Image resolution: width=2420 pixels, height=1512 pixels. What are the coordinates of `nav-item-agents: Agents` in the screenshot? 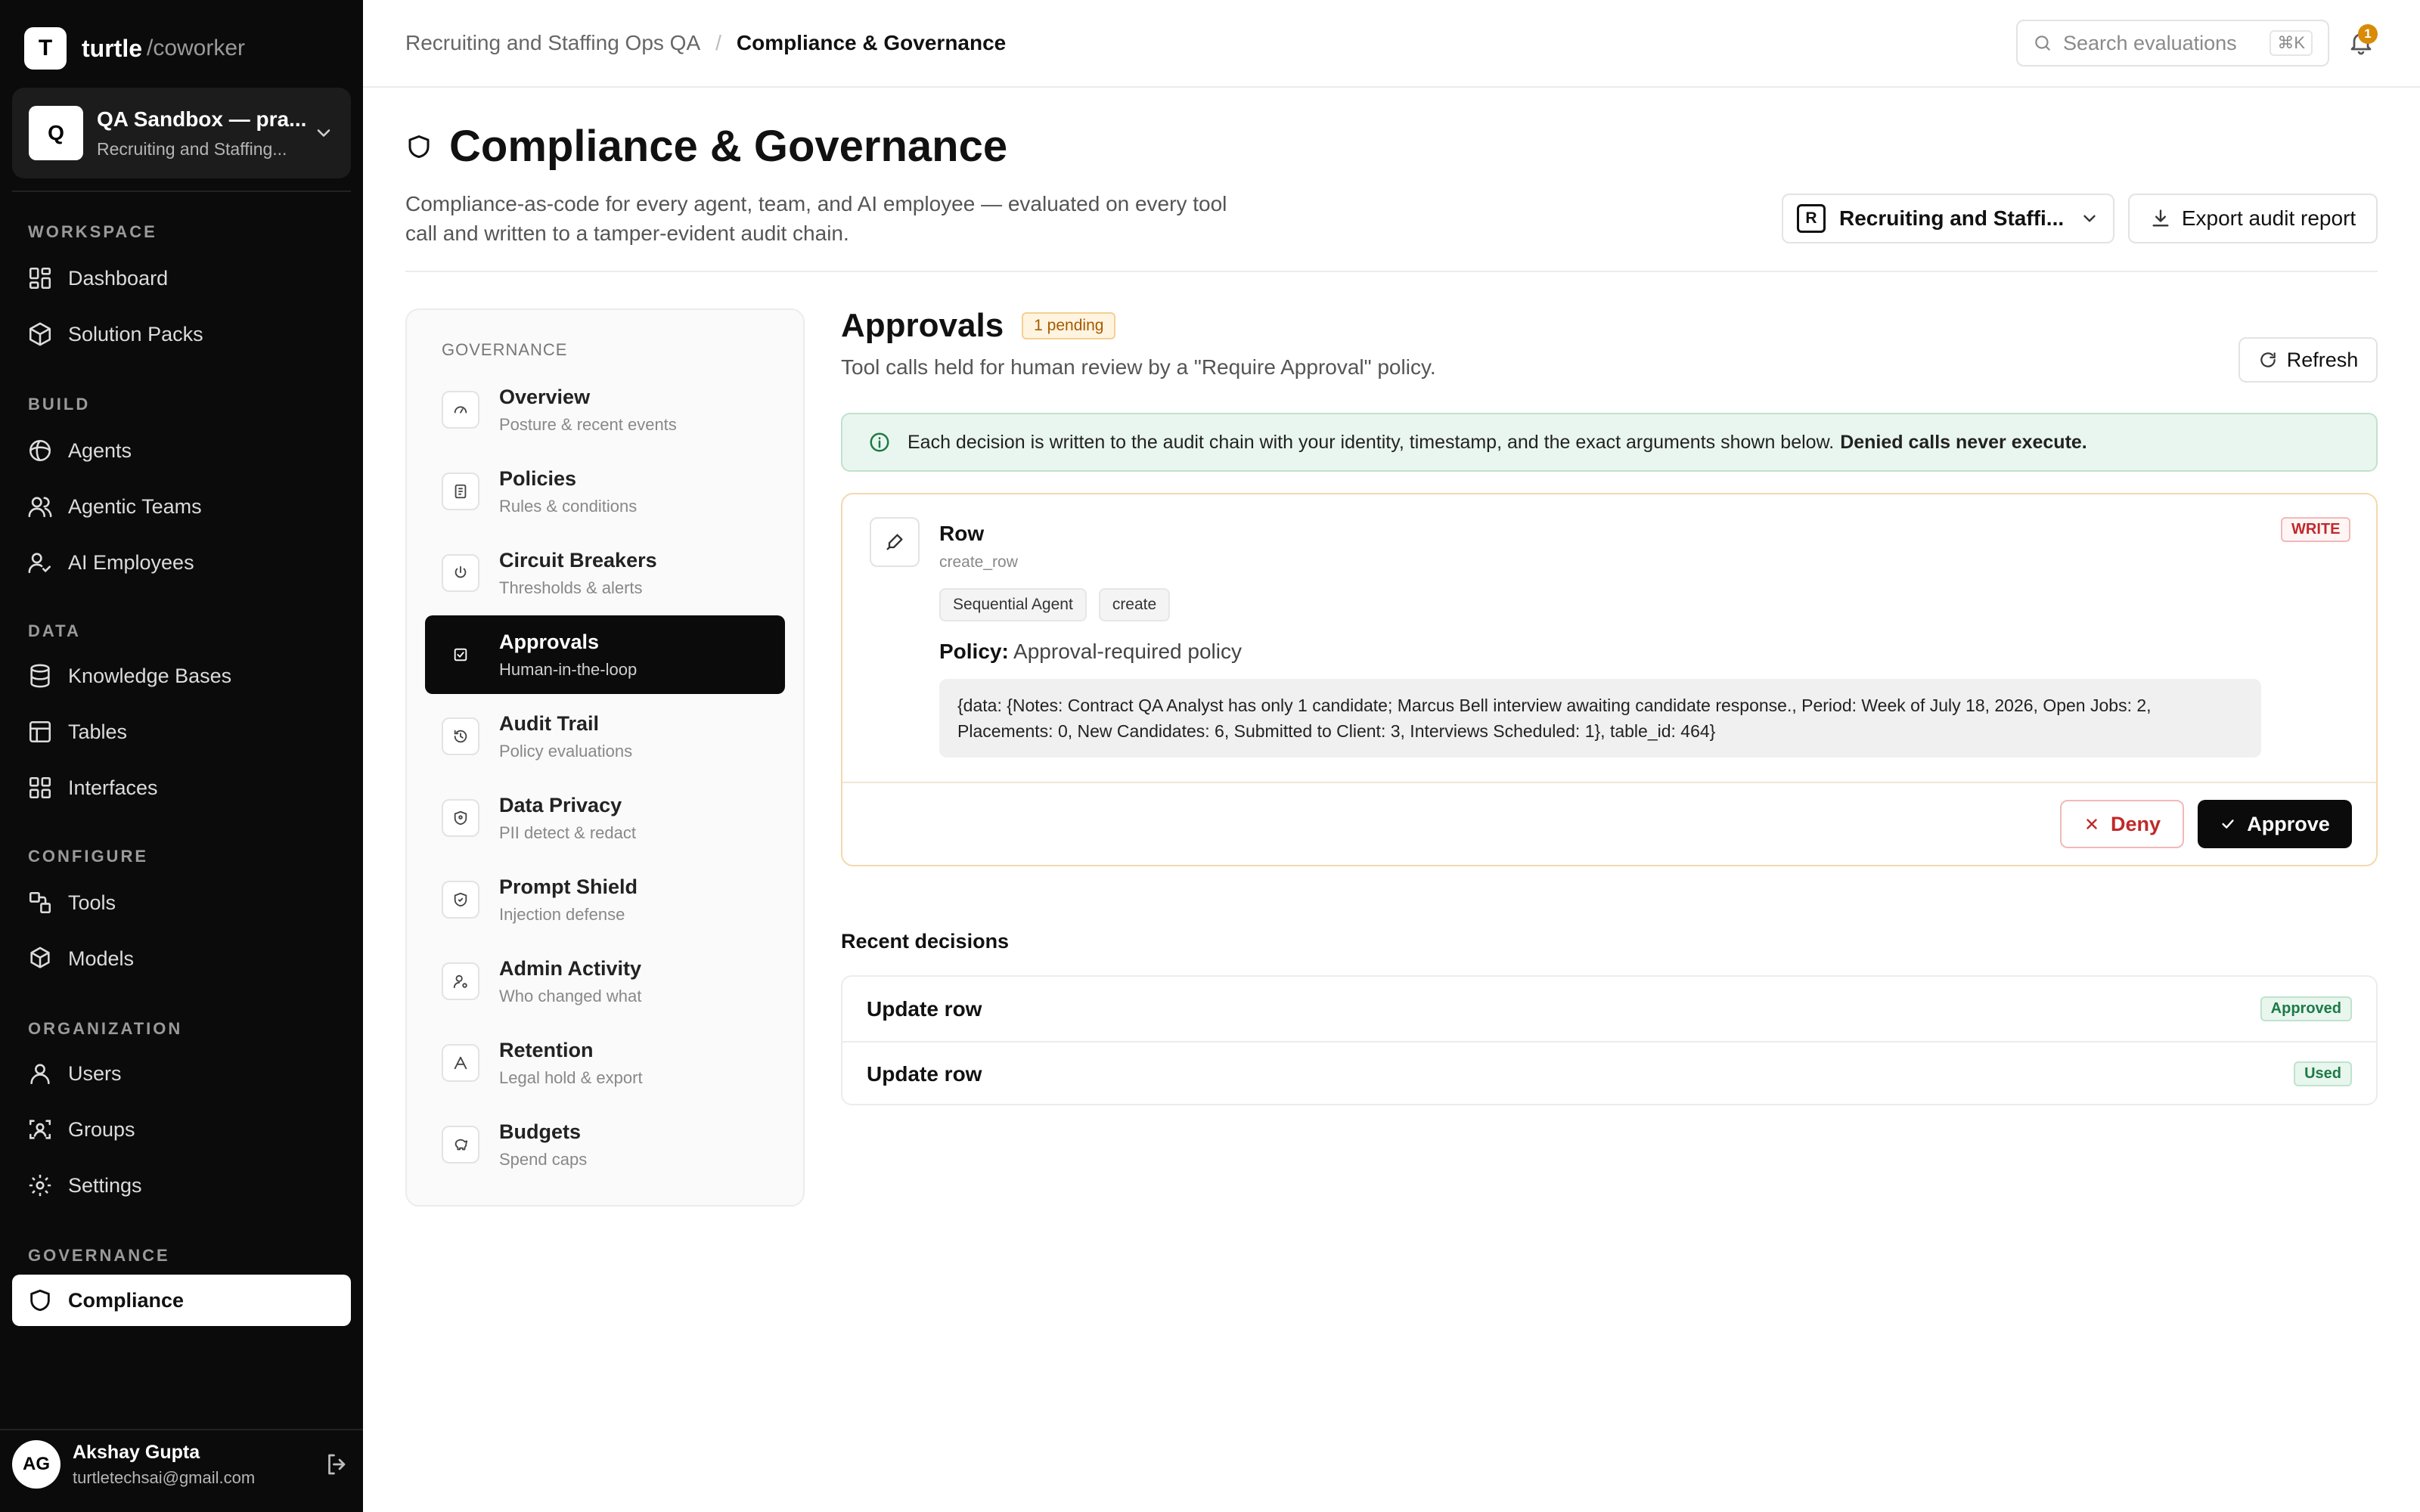 It's located at (181, 450).